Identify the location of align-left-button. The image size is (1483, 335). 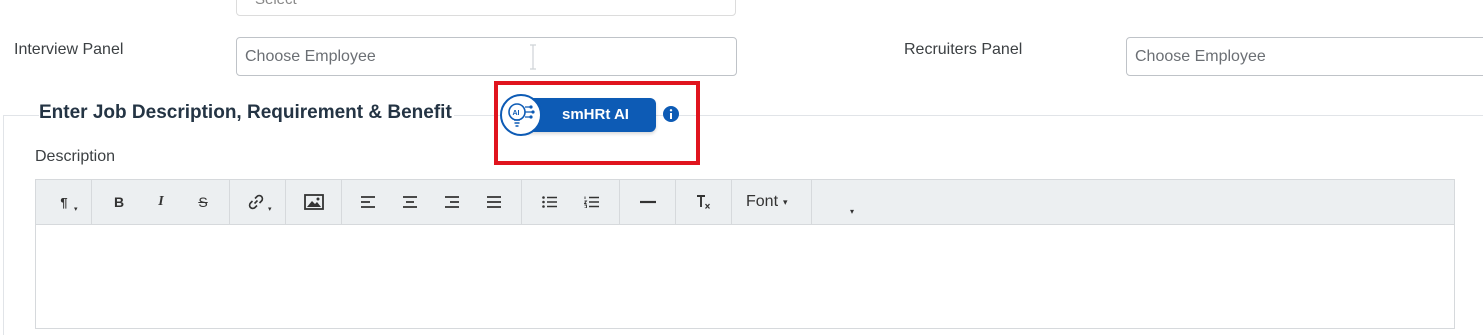
(368, 202).